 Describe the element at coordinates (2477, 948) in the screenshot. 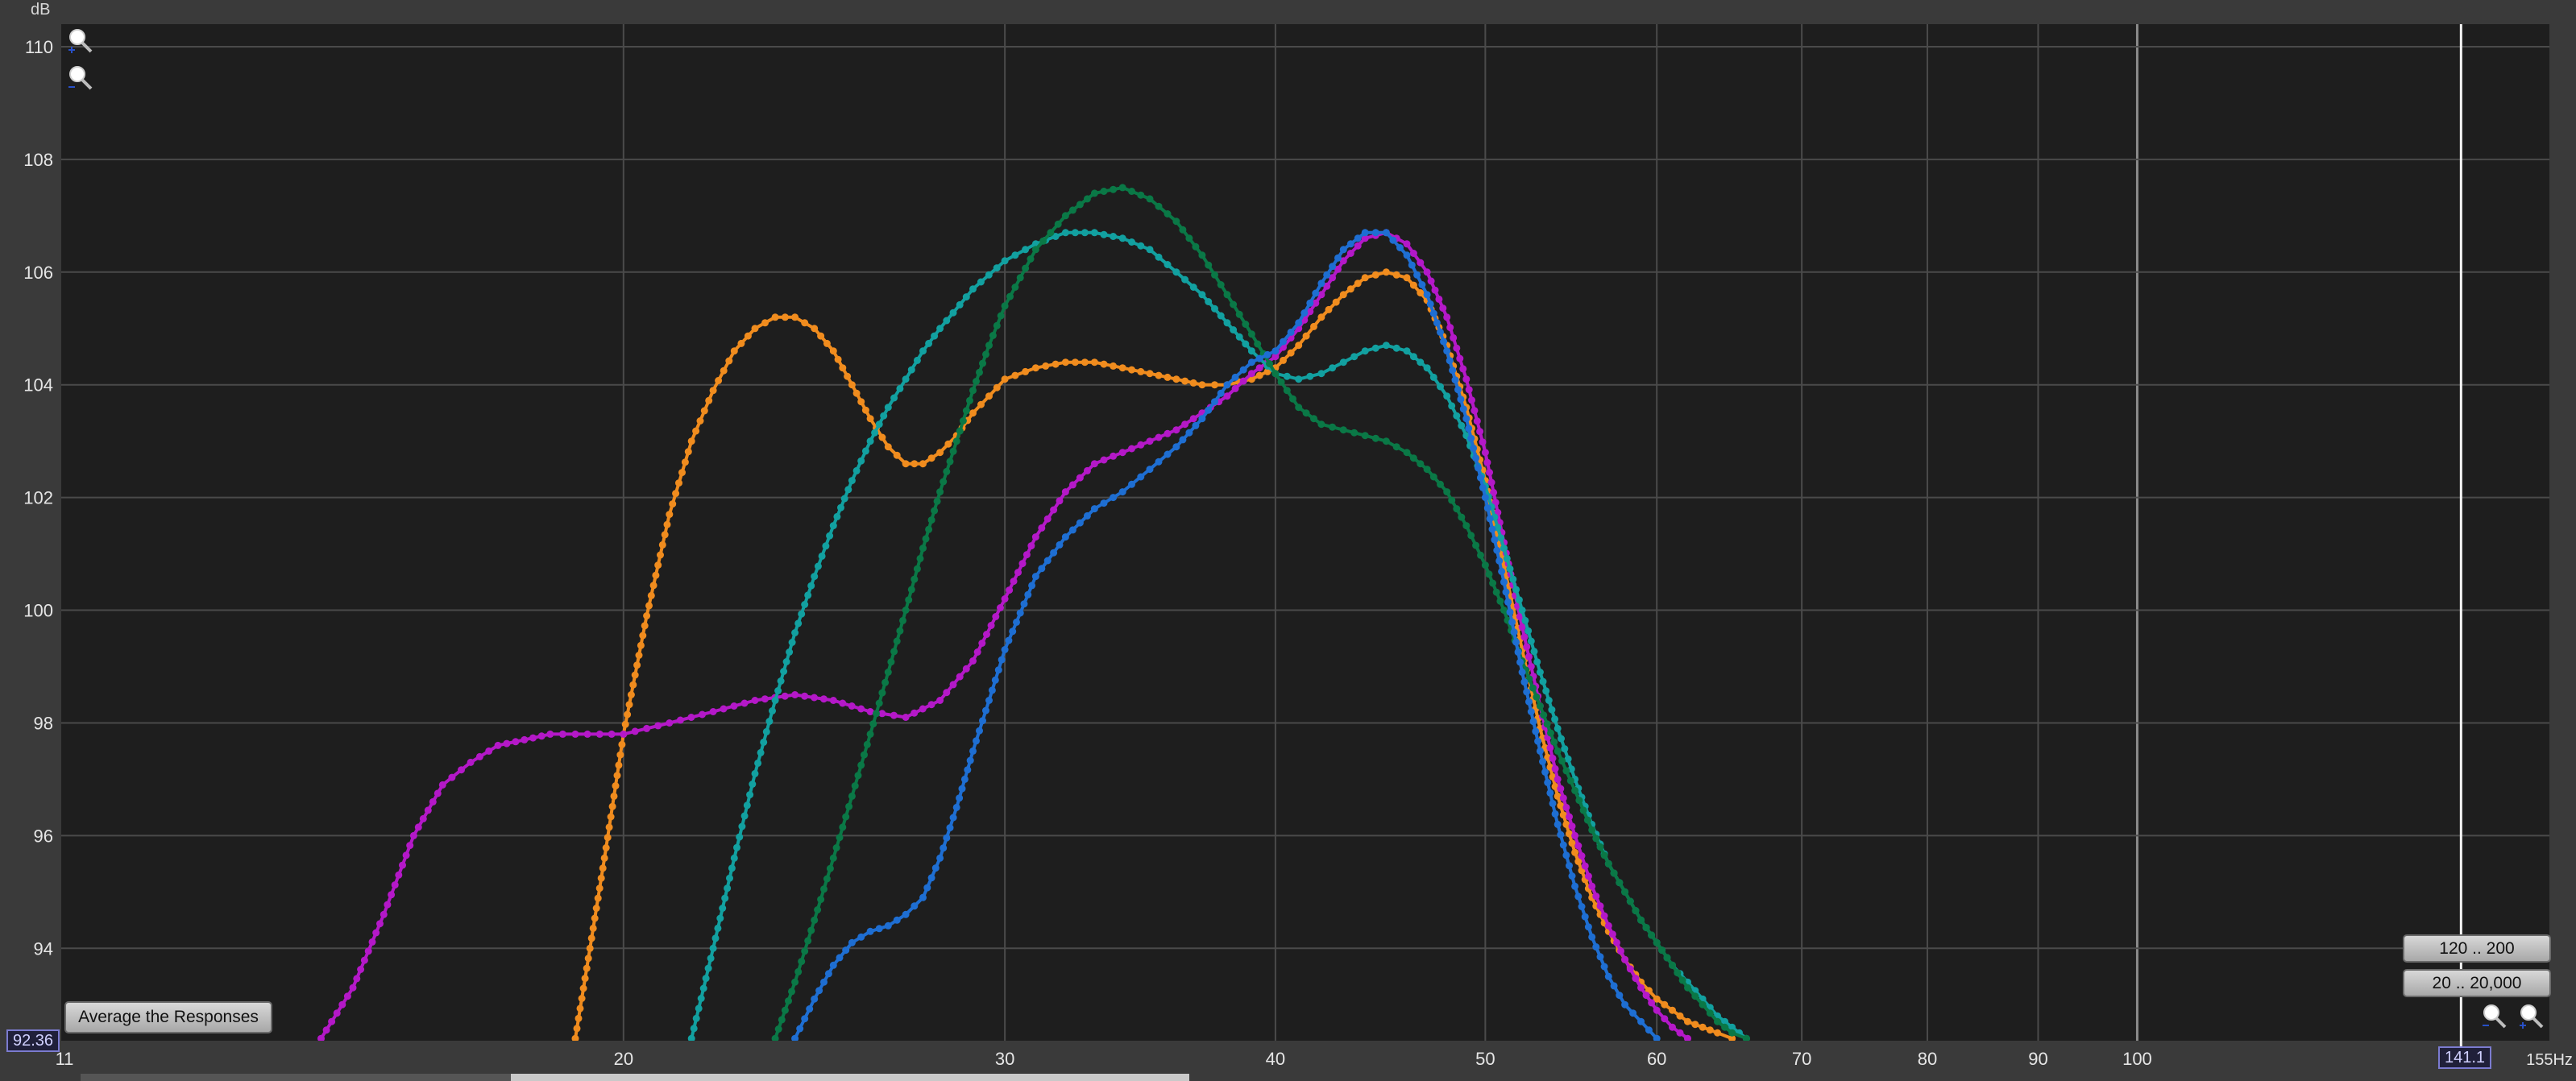

I see `range-120-200-button: 120 .. 200` at that location.